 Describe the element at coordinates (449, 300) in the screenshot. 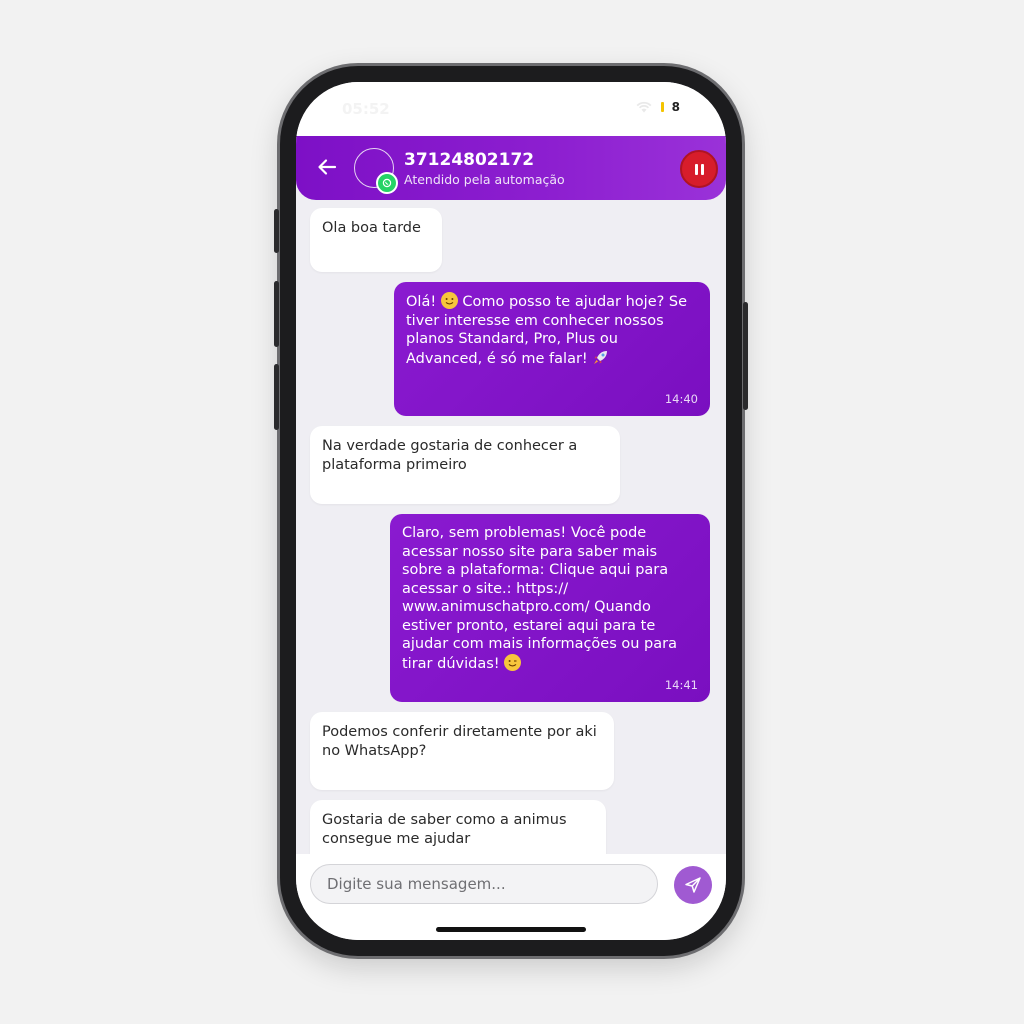

I see `smile-emoji-icon` at that location.